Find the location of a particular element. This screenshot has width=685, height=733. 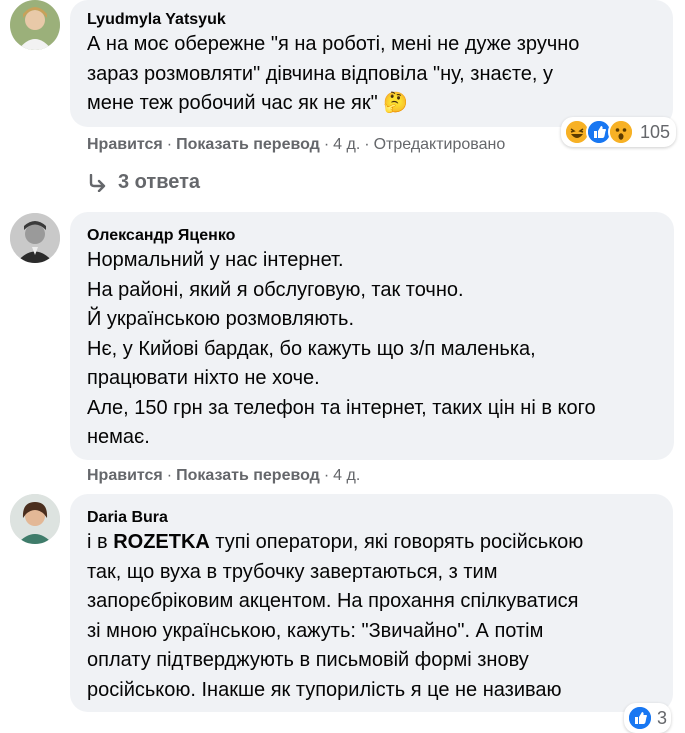

thinking-emoji-icon: 🤔 is located at coordinates (396, 103).